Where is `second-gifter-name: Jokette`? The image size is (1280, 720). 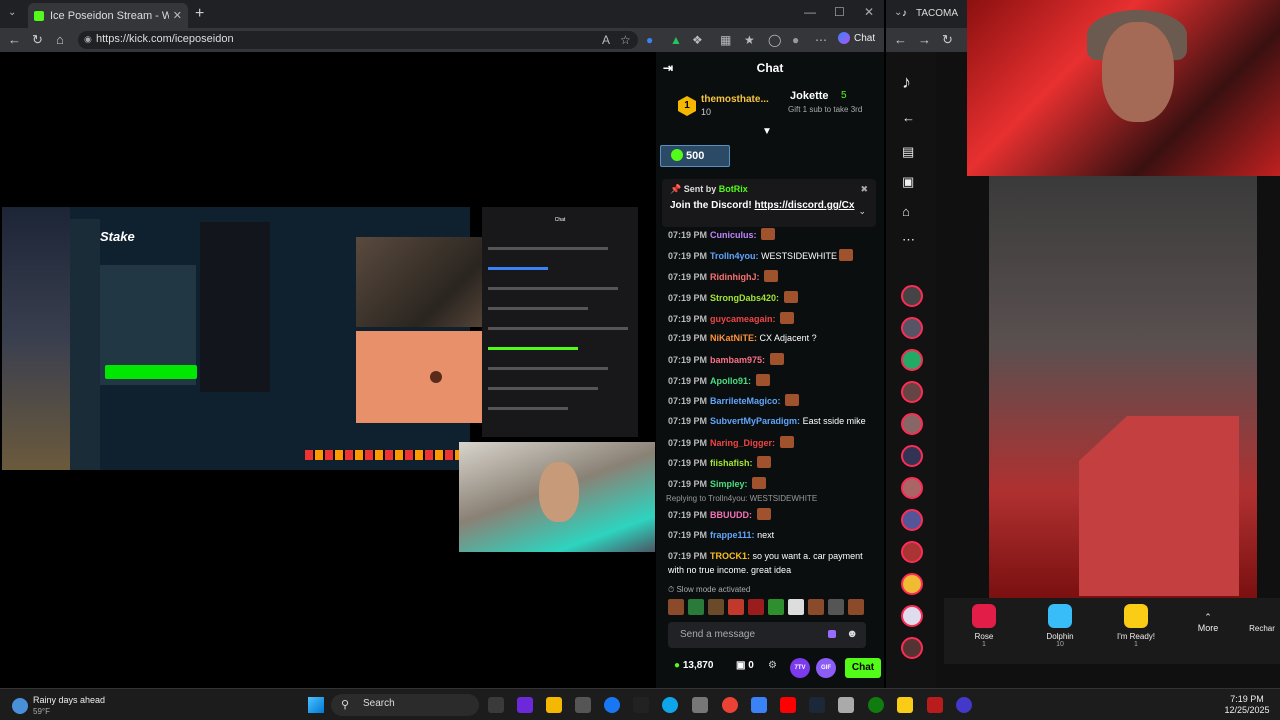
second-gifter-name: Jokette is located at coordinates (809, 96).